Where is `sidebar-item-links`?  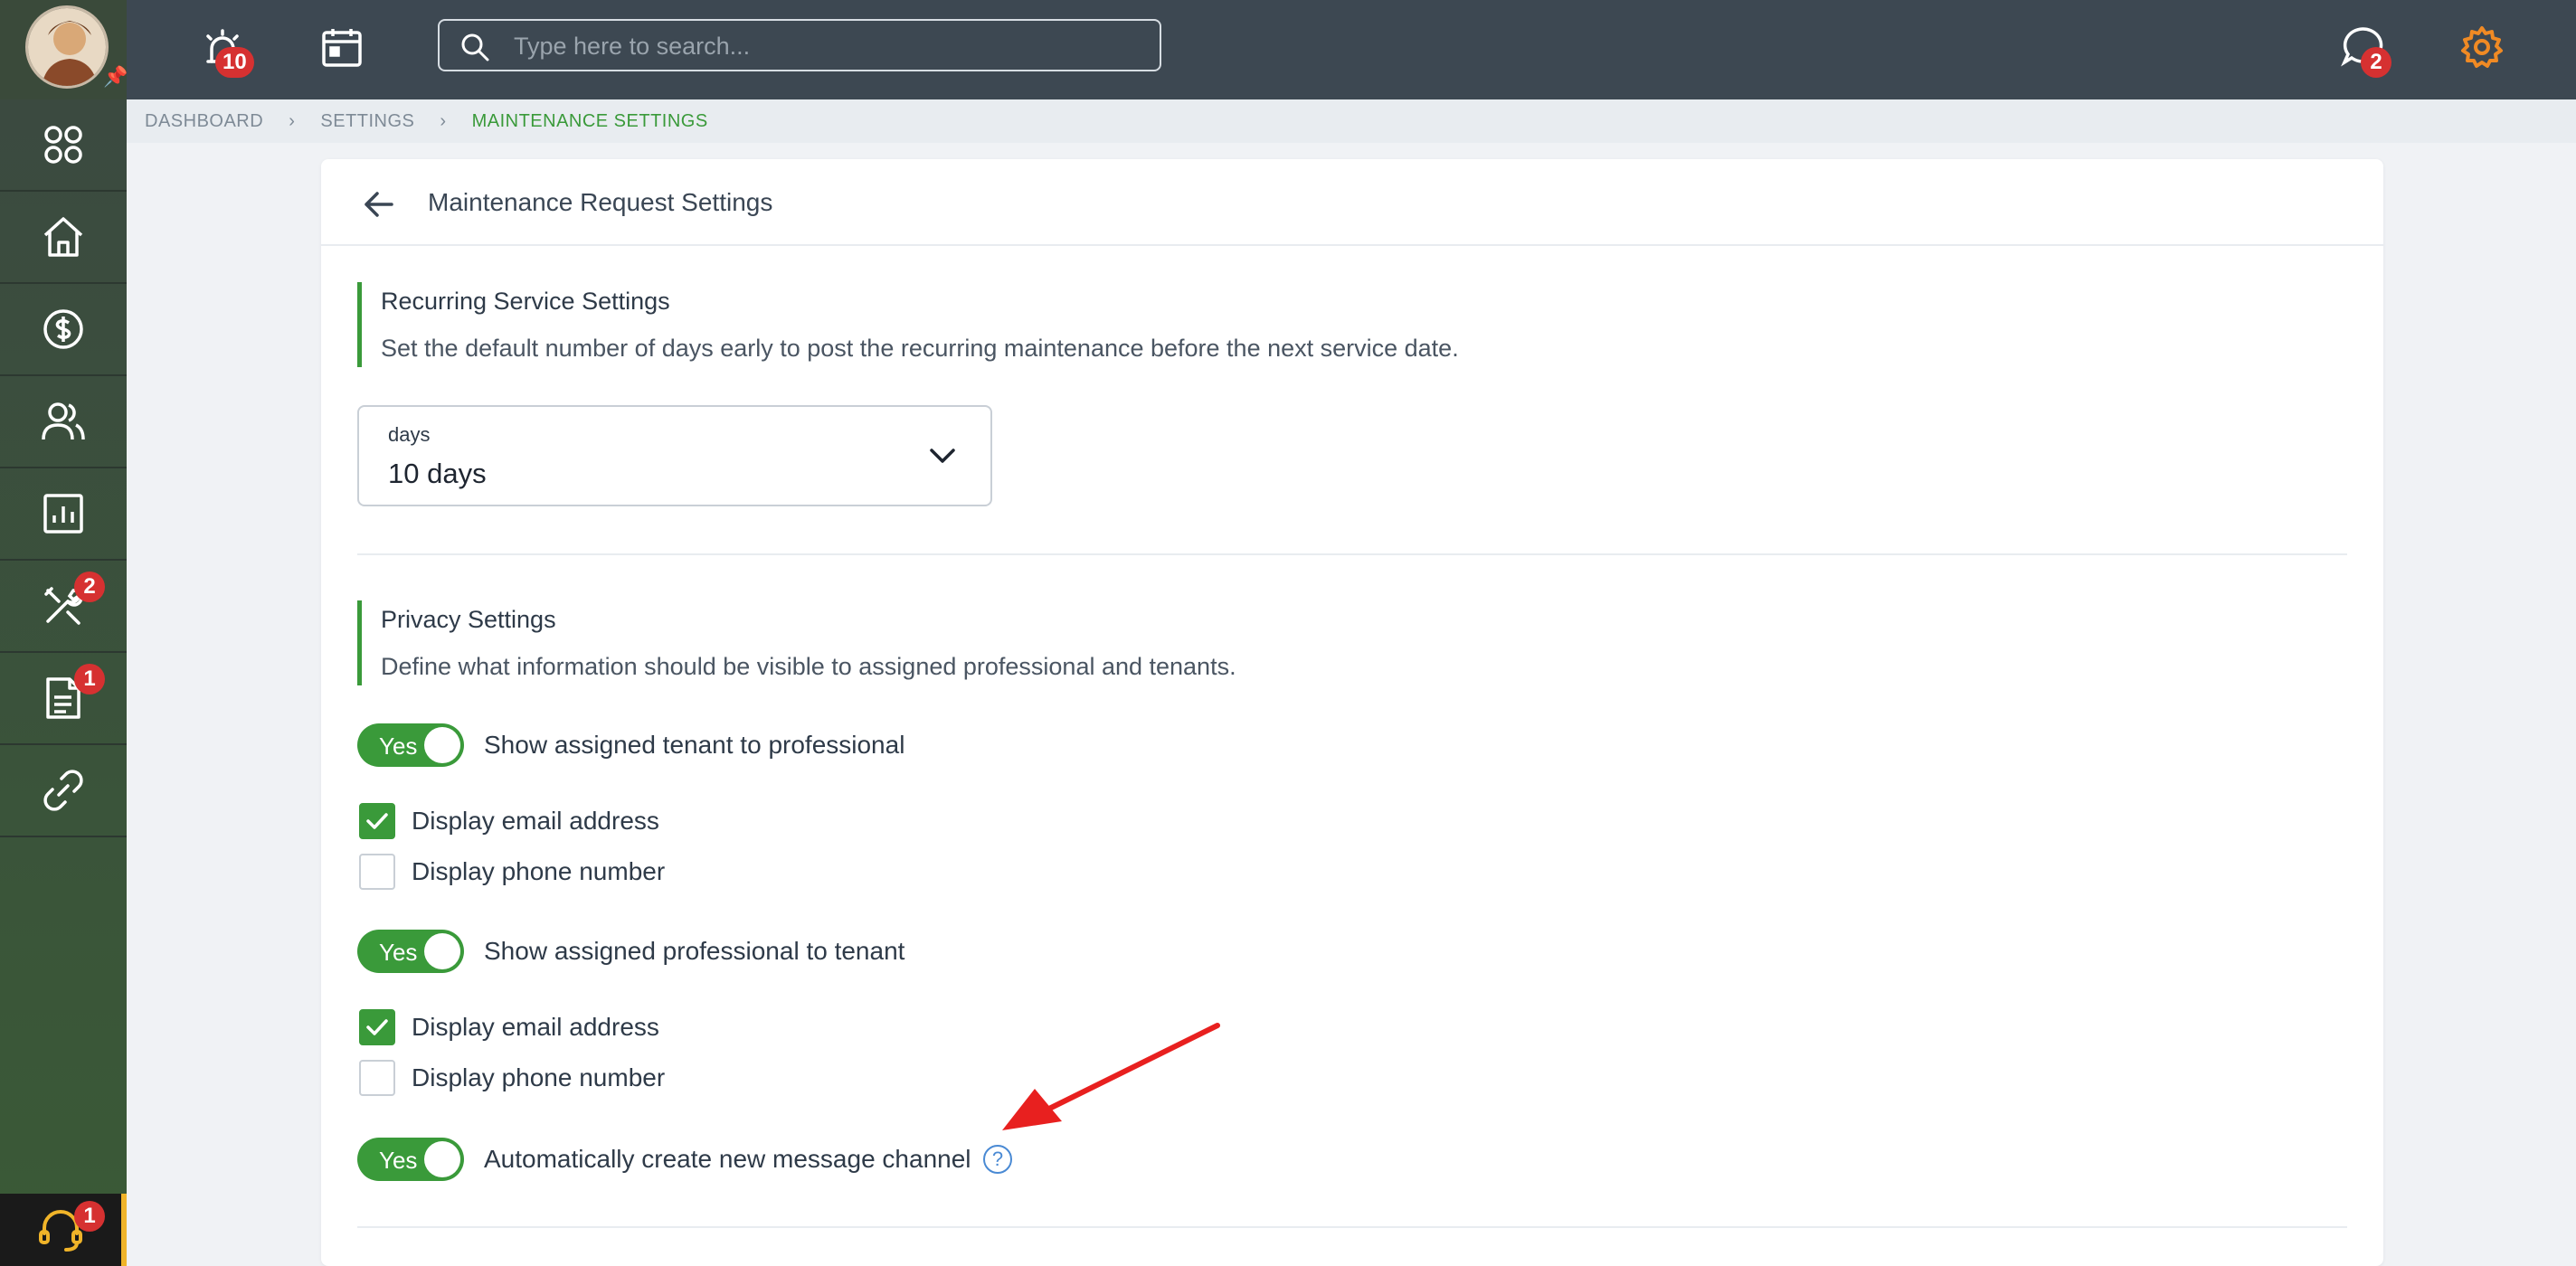 sidebar-item-links is located at coordinates (64, 791).